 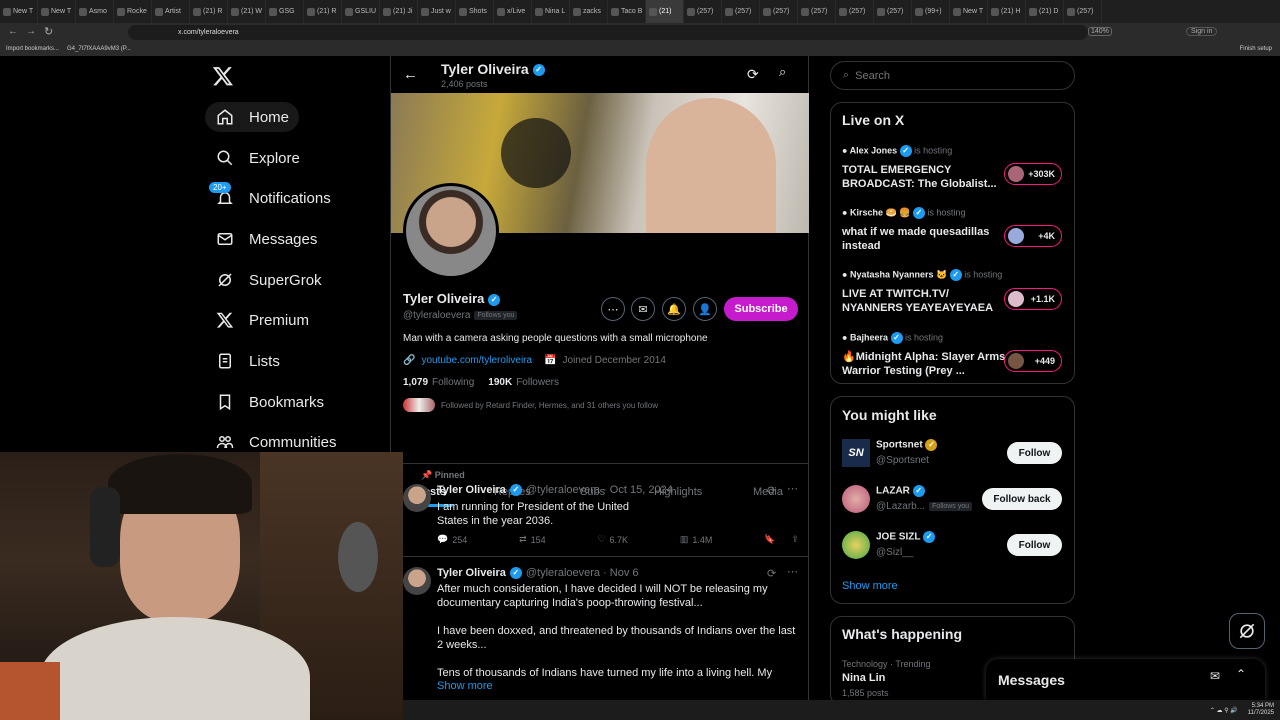 What do you see at coordinates (761, 309) in the screenshot?
I see `subscribe-button: Subscribe` at bounding box center [761, 309].